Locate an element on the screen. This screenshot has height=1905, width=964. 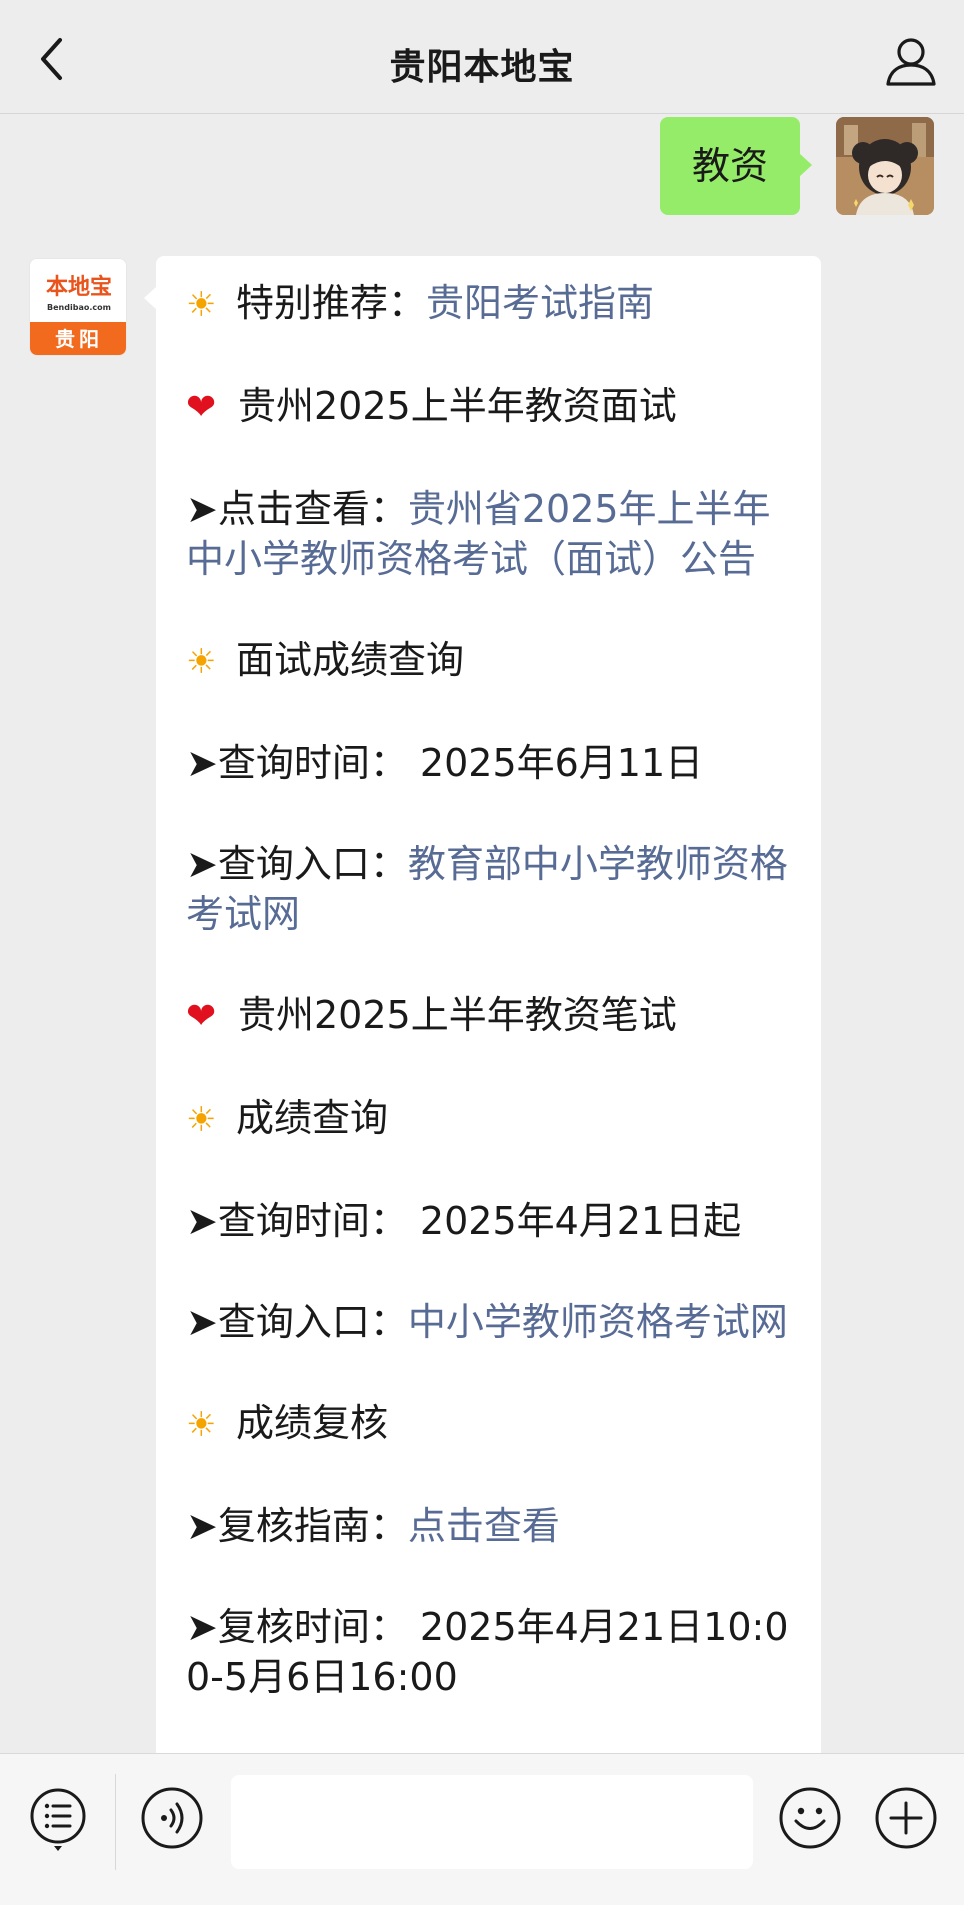
input-toolbar is located at coordinates (482, 1829).